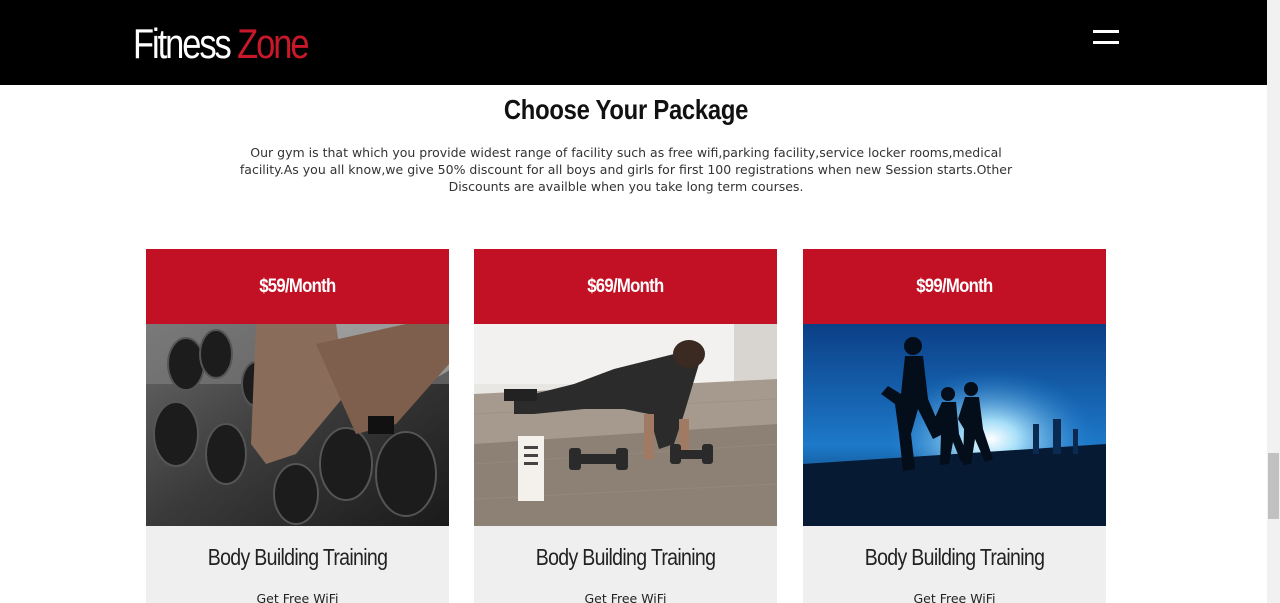  I want to click on price-header: $99/Month, so click(954, 286).